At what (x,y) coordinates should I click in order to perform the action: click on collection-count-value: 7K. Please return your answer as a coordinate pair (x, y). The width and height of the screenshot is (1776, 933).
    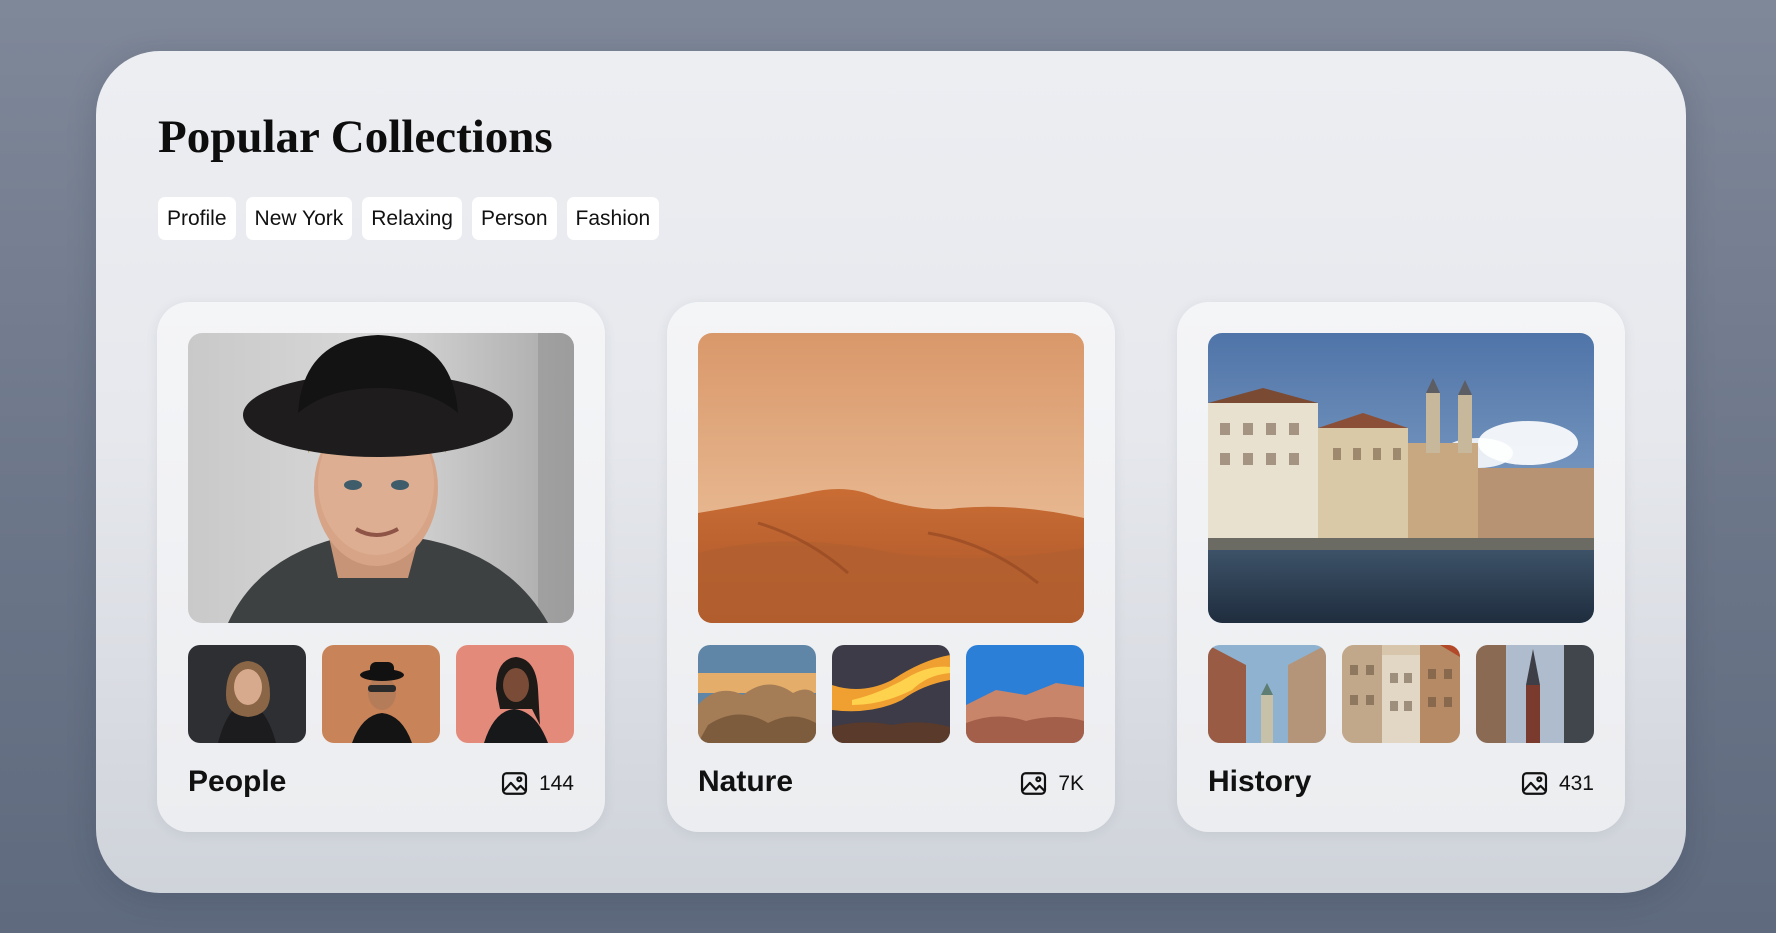
    Looking at the image, I should click on (1071, 783).